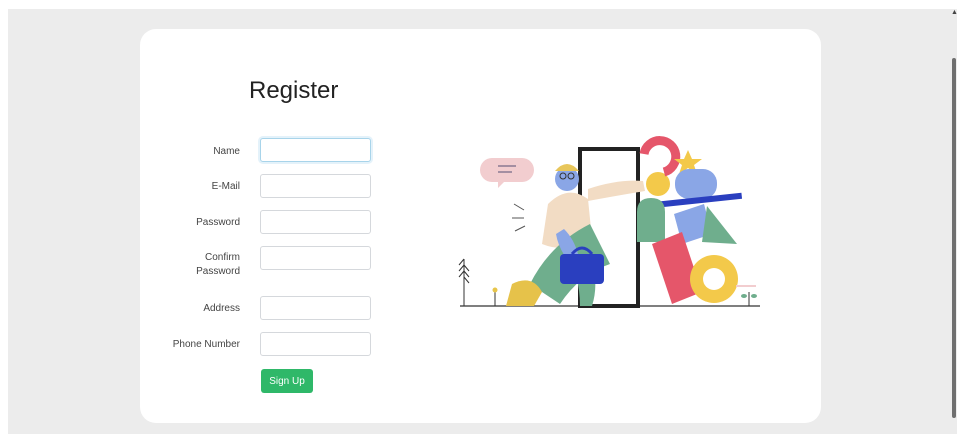 This screenshot has width=957, height=434. What do you see at coordinates (222, 257) in the screenshot?
I see `confirm-password-label-line1: Confirm` at bounding box center [222, 257].